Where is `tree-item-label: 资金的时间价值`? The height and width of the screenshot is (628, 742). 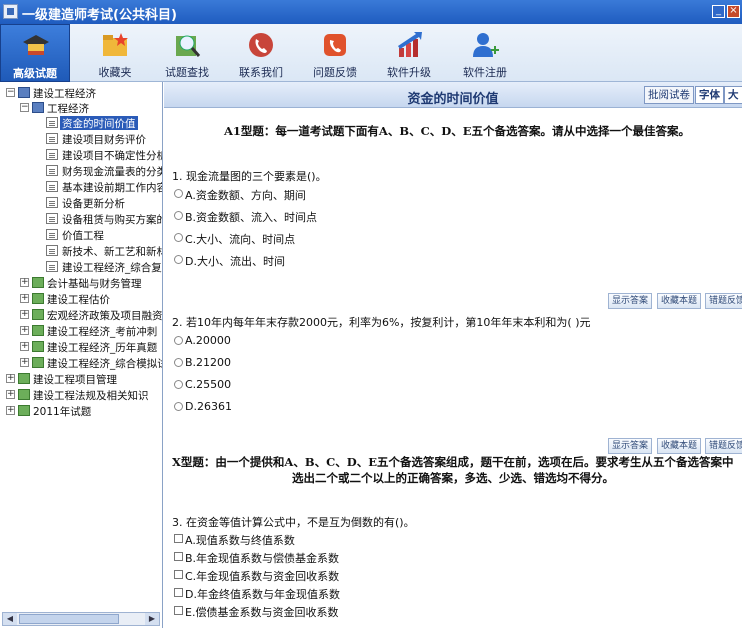 tree-item-label: 资金的时间价值 is located at coordinates (99, 123).